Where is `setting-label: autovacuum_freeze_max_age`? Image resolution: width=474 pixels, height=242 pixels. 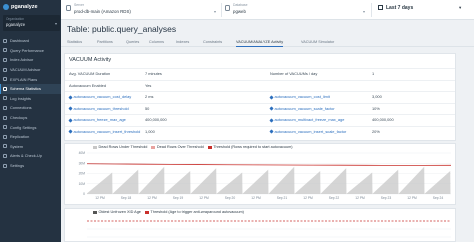 setting-label: autovacuum_freeze_max_age is located at coordinates (97, 120).